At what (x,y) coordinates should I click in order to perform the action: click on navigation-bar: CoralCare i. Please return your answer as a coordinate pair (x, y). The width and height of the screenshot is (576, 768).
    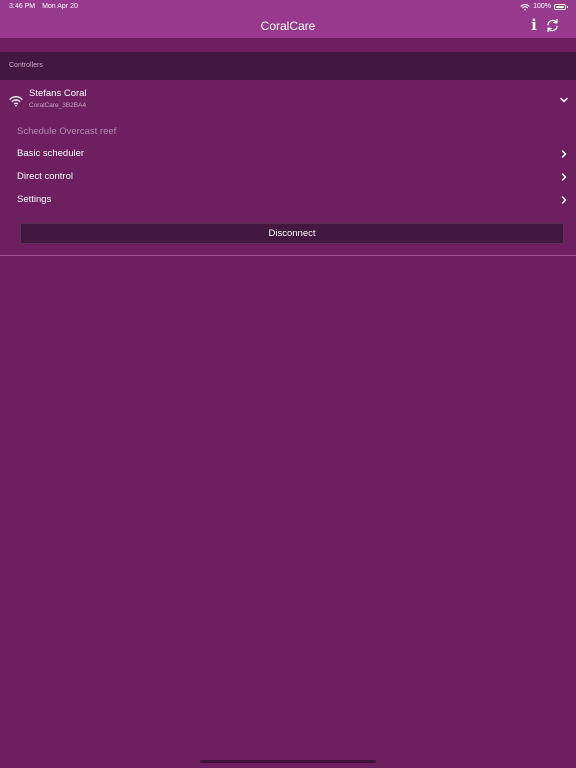
    Looking at the image, I should click on (288, 26).